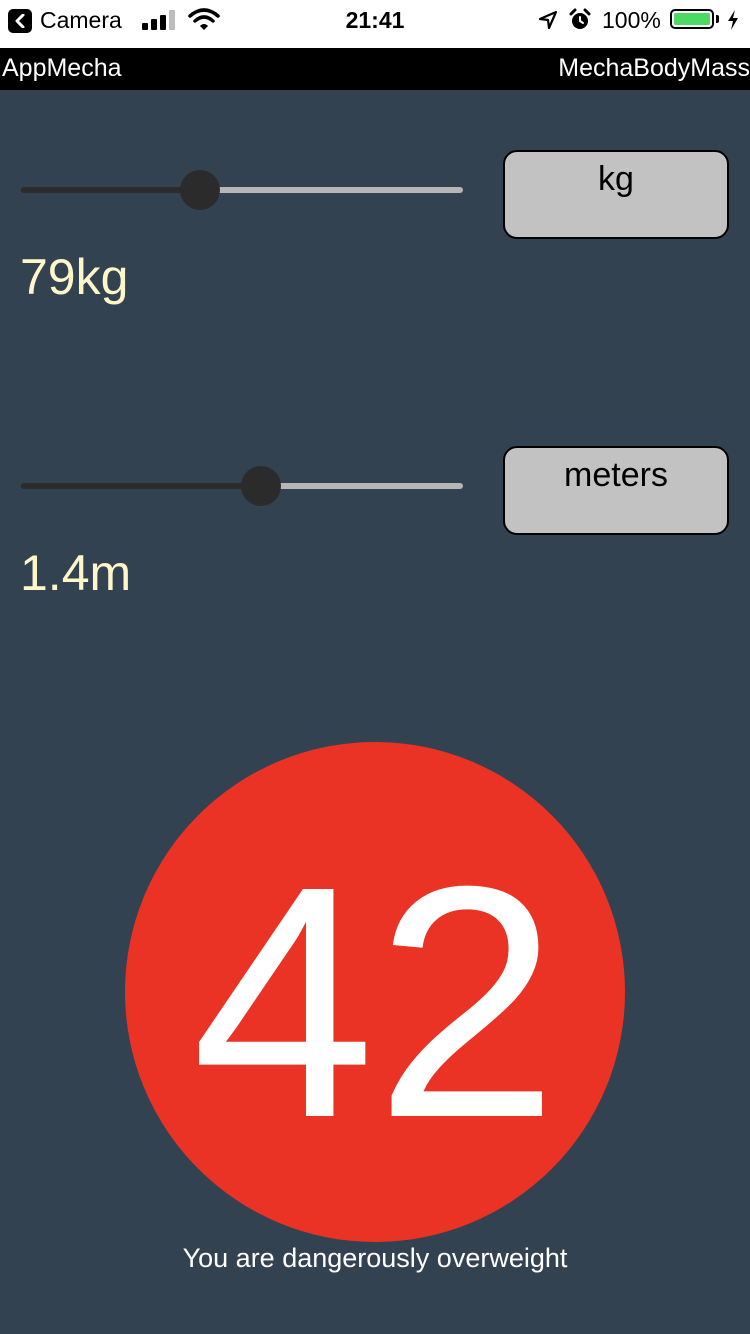  Describe the element at coordinates (733, 20) in the screenshot. I see `charging-bolt-icon` at that location.